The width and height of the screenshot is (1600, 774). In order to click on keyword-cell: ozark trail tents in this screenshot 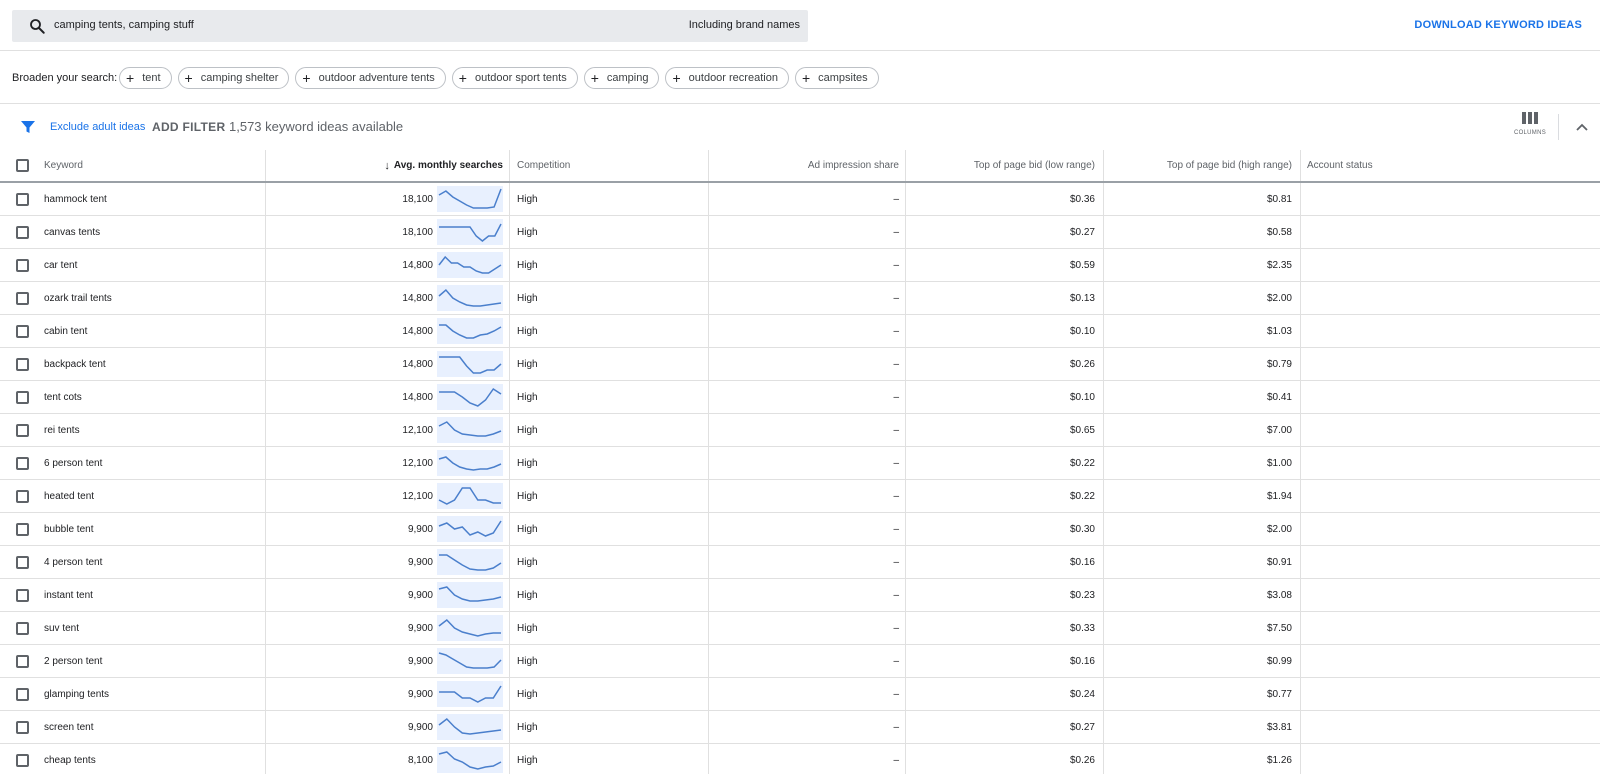, I will do `click(154, 298)`.